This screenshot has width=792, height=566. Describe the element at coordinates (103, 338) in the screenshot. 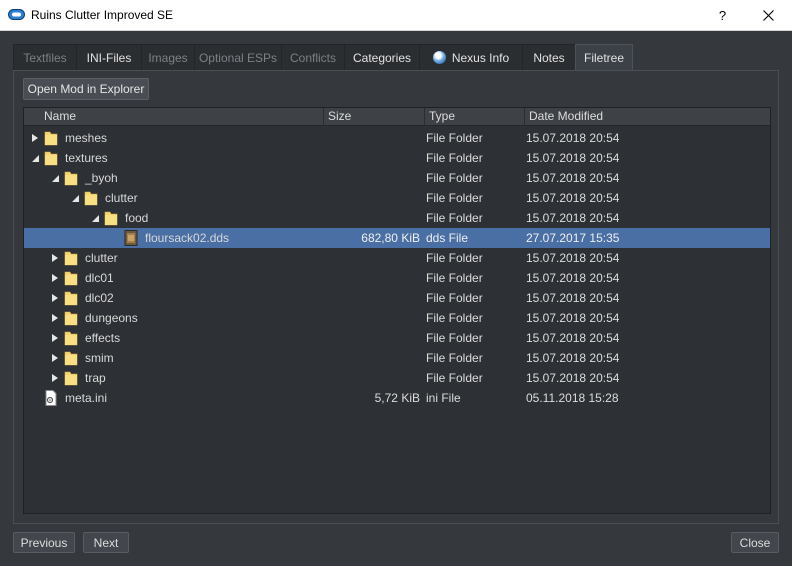

I see `row-name: effects` at that location.